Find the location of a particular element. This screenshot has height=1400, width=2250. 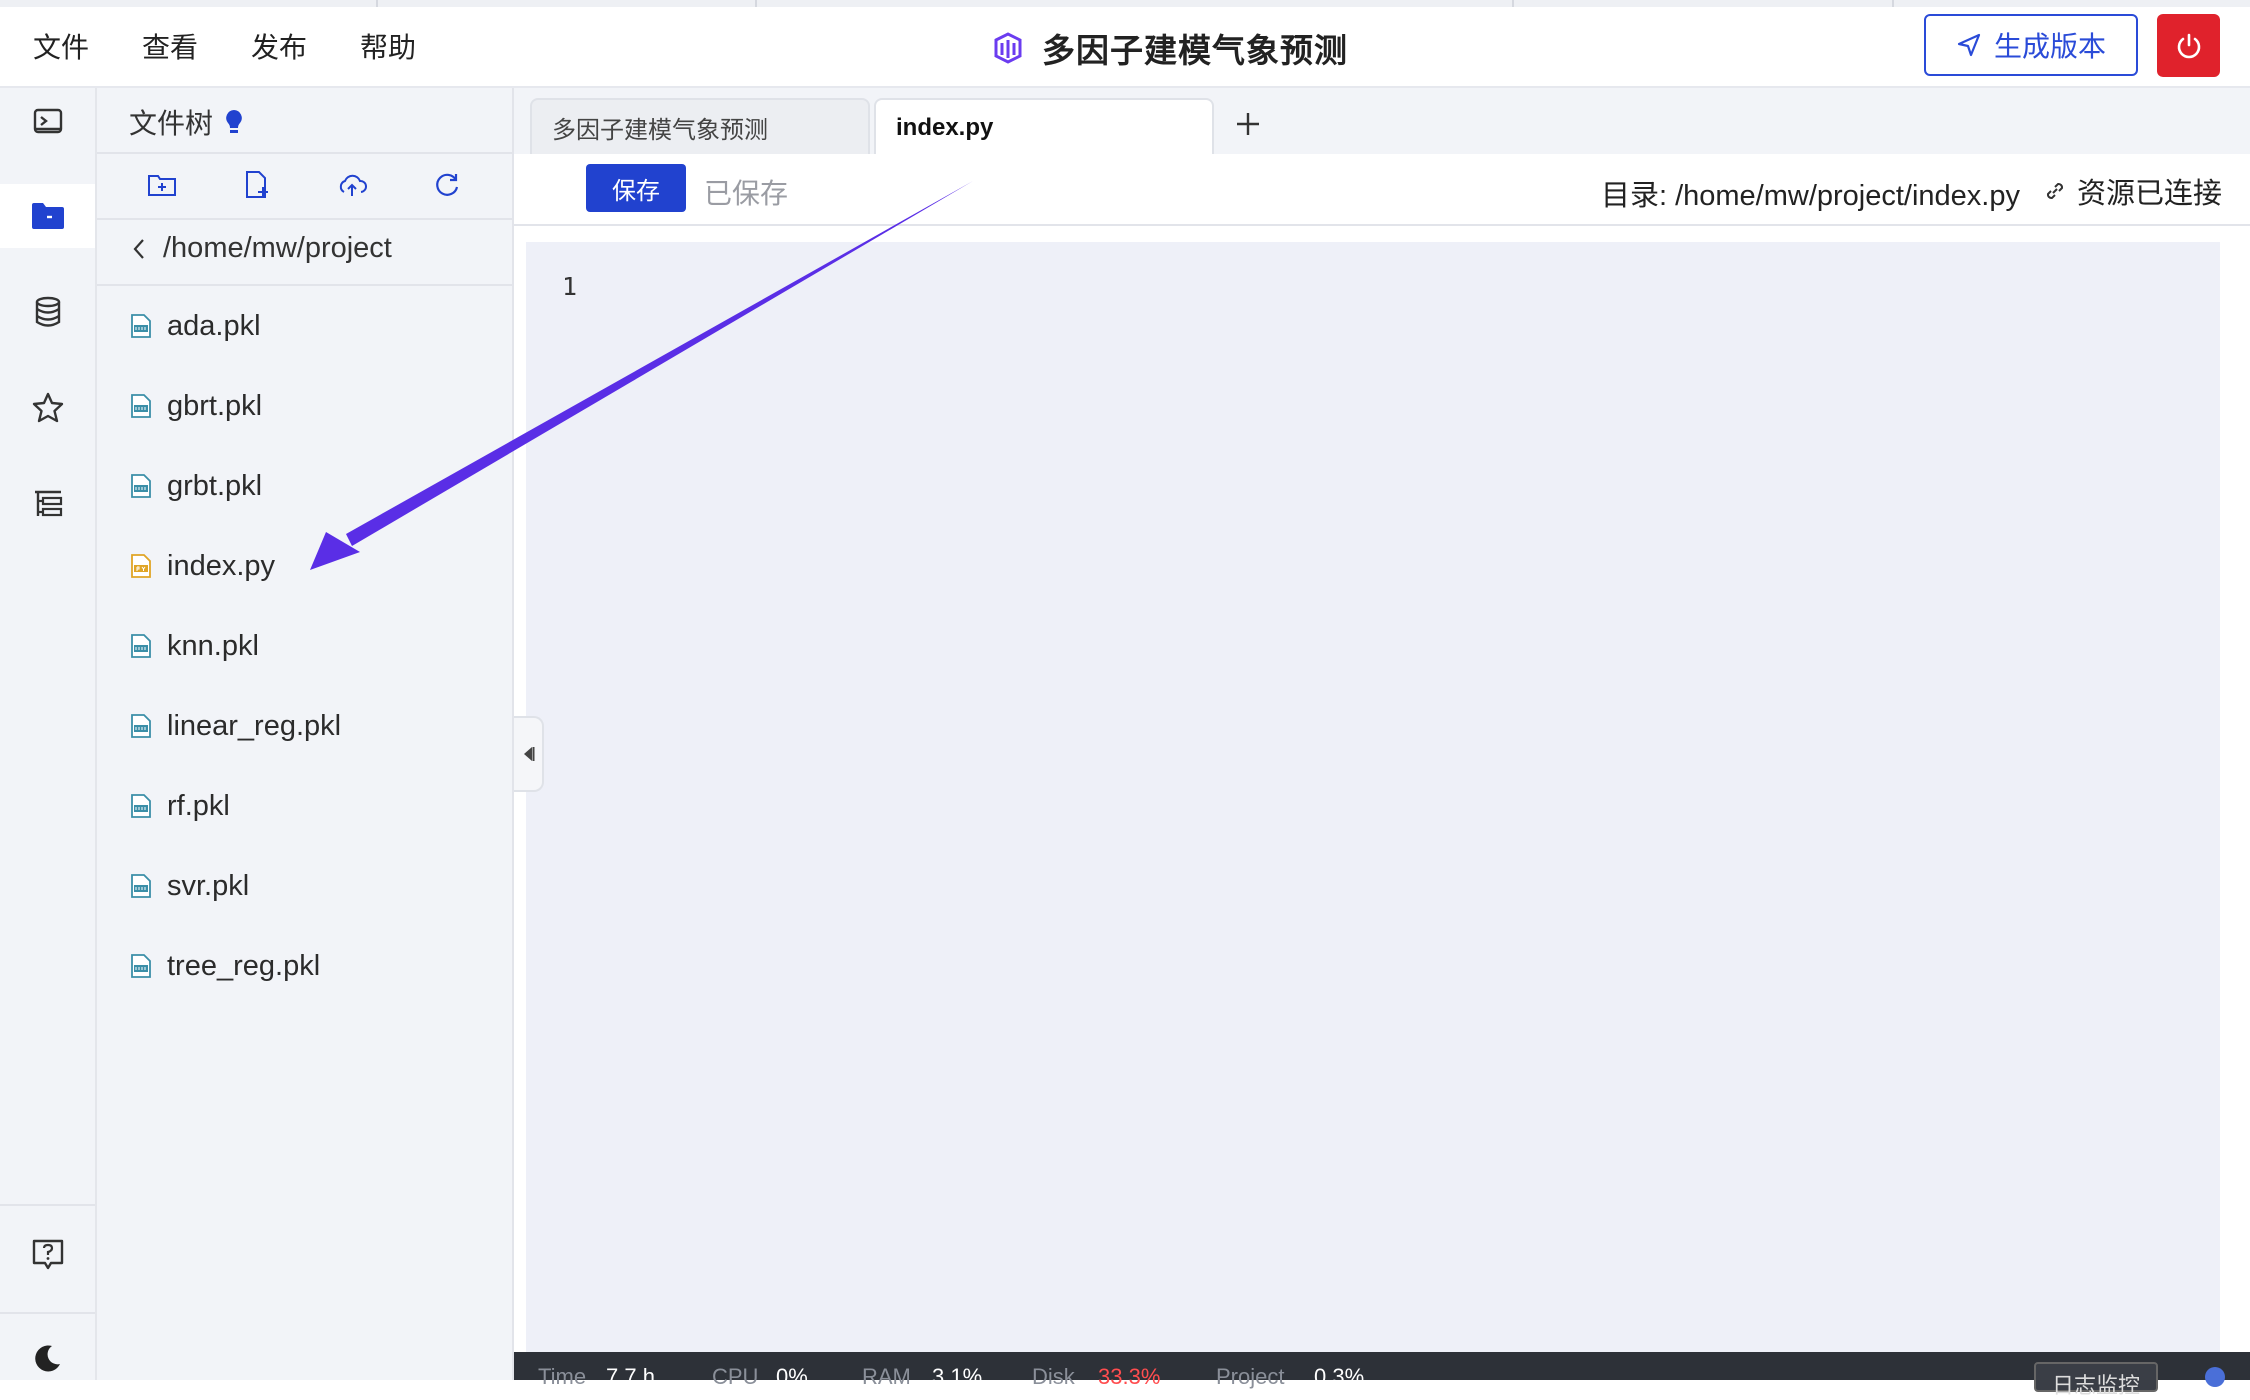

status-time-label: Time is located at coordinates (562, 1376).